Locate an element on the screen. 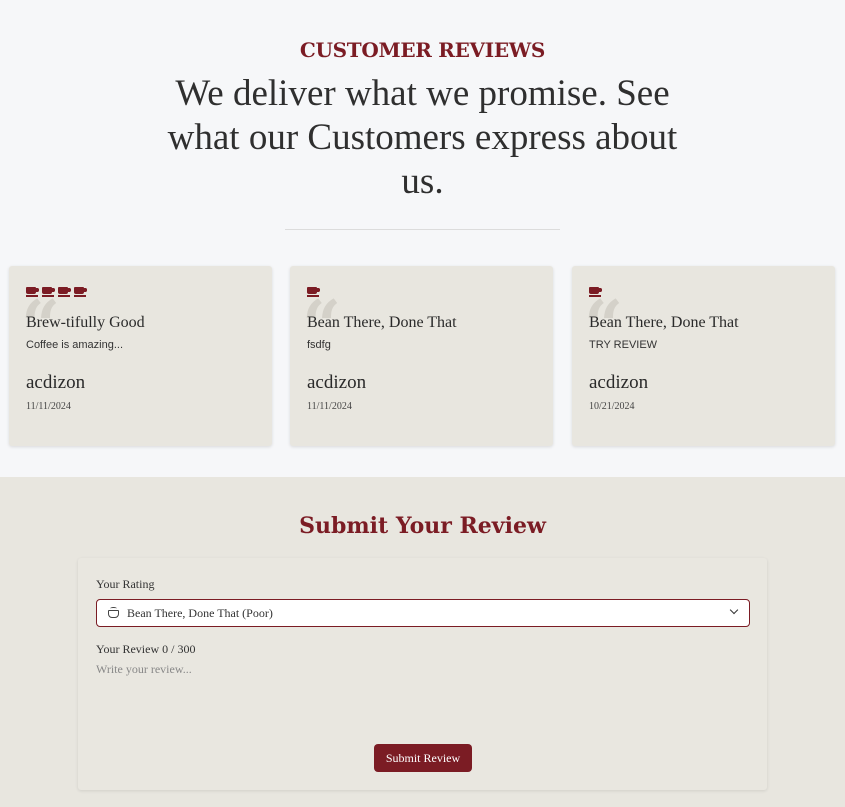 The image size is (845, 807). review-textarea is located at coordinates (422, 698).